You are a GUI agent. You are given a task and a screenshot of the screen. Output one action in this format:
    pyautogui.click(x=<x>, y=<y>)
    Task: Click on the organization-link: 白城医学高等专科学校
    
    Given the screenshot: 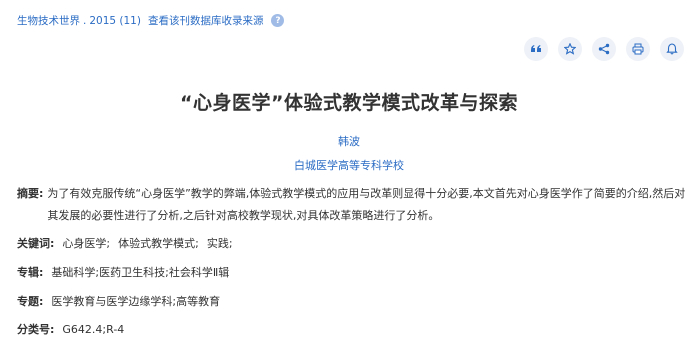 What is the action you would take?
    pyautogui.click(x=349, y=165)
    